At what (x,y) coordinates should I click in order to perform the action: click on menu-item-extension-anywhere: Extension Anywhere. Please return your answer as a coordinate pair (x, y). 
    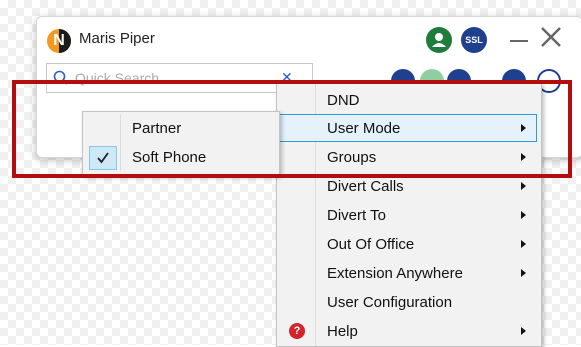
    Looking at the image, I should click on (408, 273).